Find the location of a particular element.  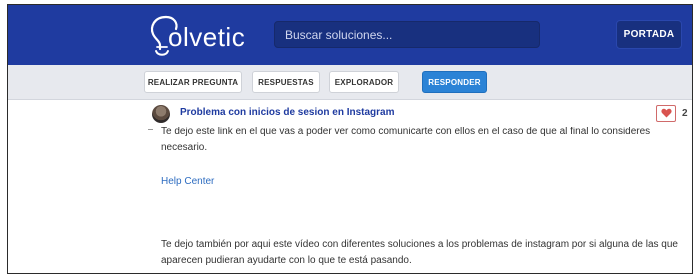

heart-icon is located at coordinates (666, 113).